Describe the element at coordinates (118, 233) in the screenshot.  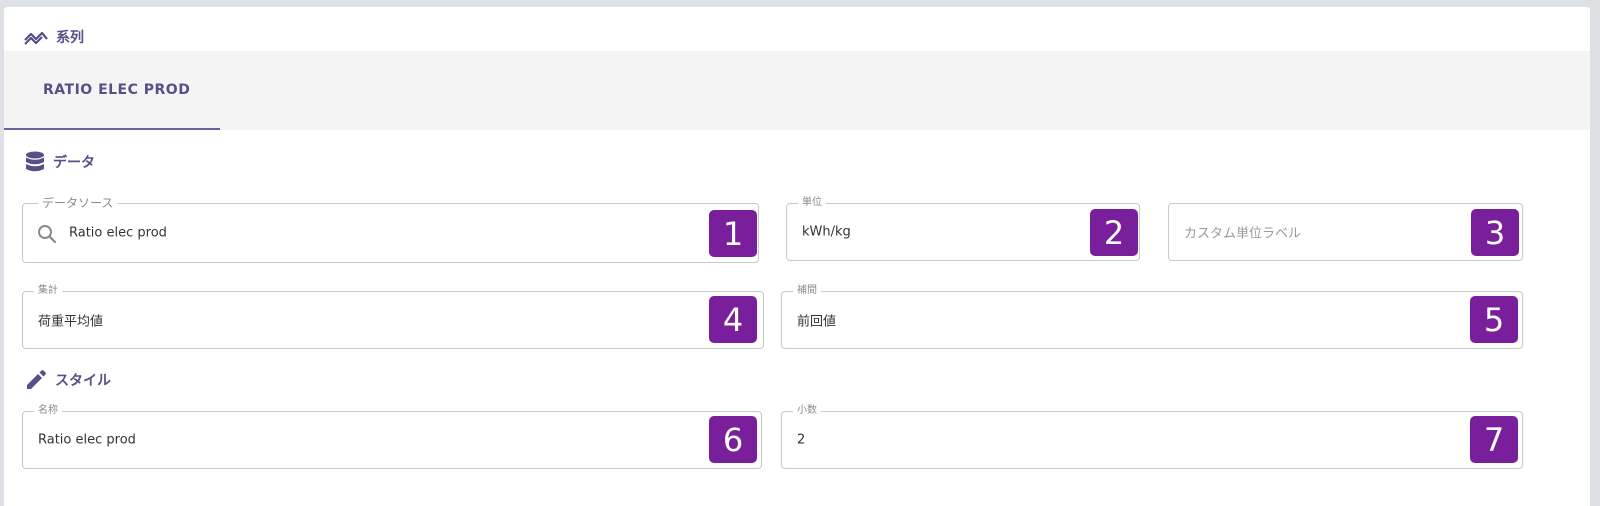
I see `data-source-input: Ratio elec prod` at that location.